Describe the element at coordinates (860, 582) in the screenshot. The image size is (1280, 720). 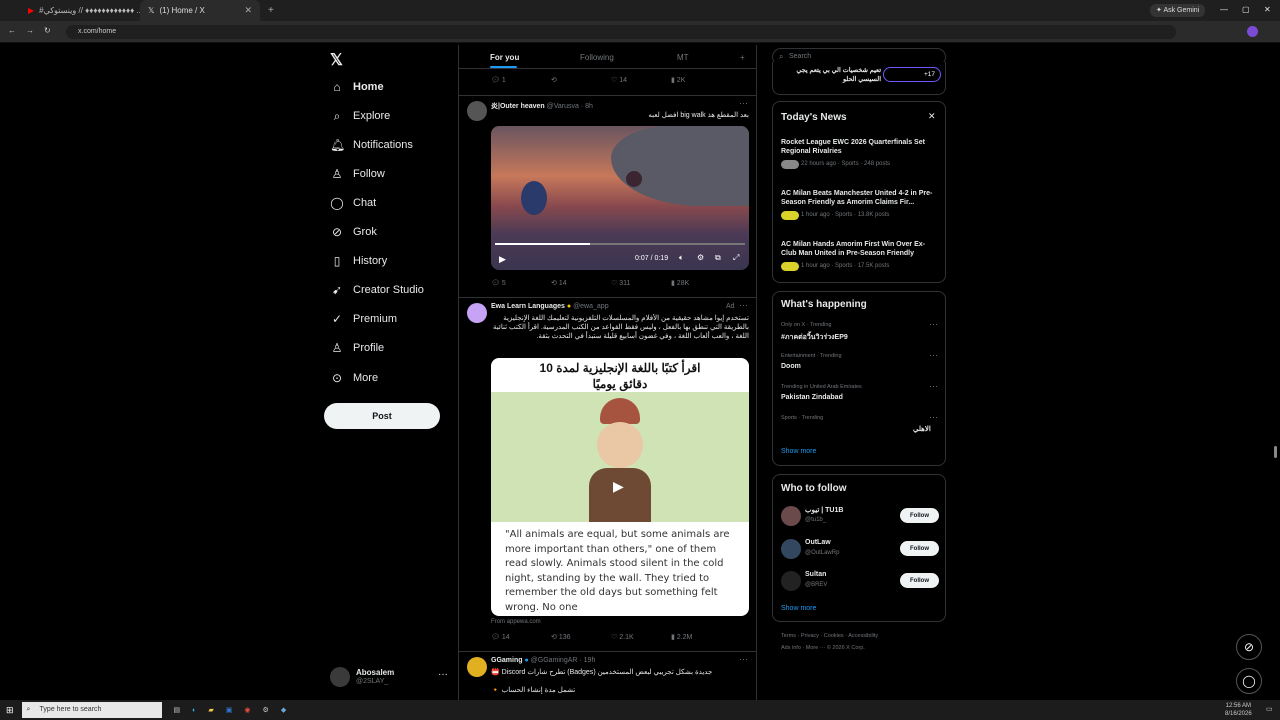
I see `follow-suggestion: Sultan @BREV Follow` at that location.